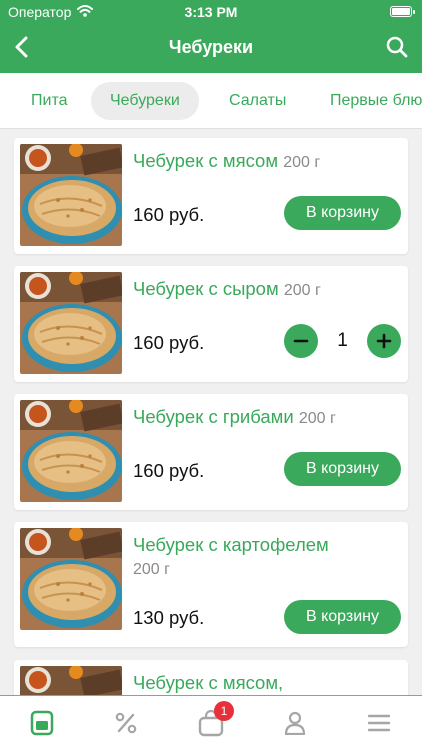 This screenshot has height=750, width=422. What do you see at coordinates (208, 682) in the screenshot?
I see `product-name: Чебурек с мясом,` at bounding box center [208, 682].